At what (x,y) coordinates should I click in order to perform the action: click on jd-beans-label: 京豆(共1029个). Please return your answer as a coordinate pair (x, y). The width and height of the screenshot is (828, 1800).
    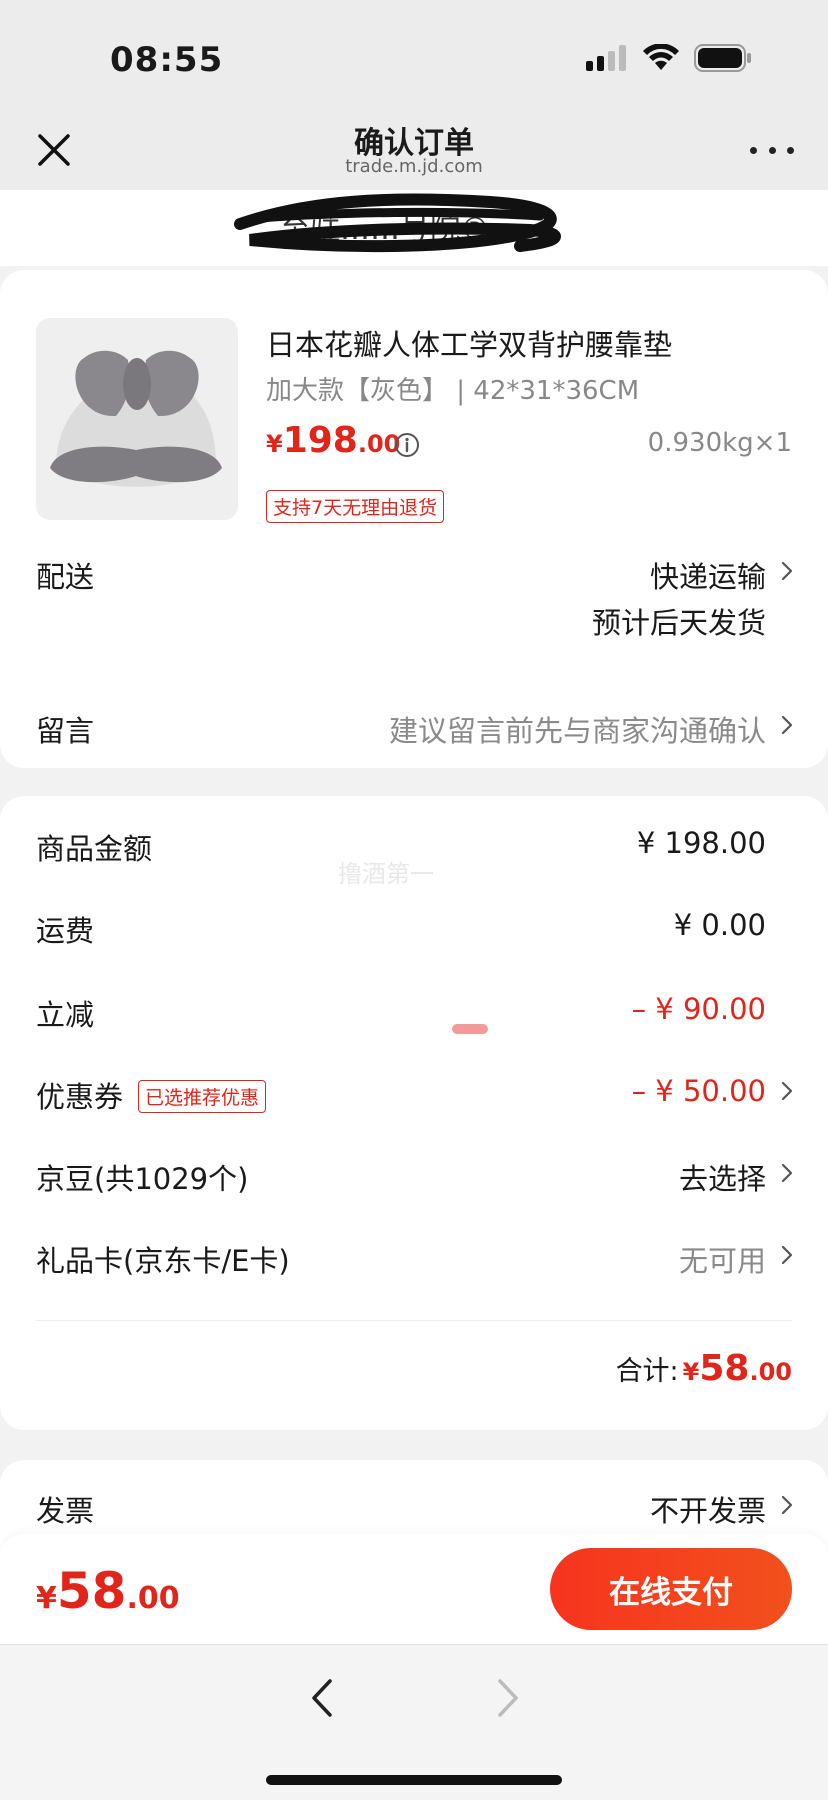
    Looking at the image, I should click on (142, 1179).